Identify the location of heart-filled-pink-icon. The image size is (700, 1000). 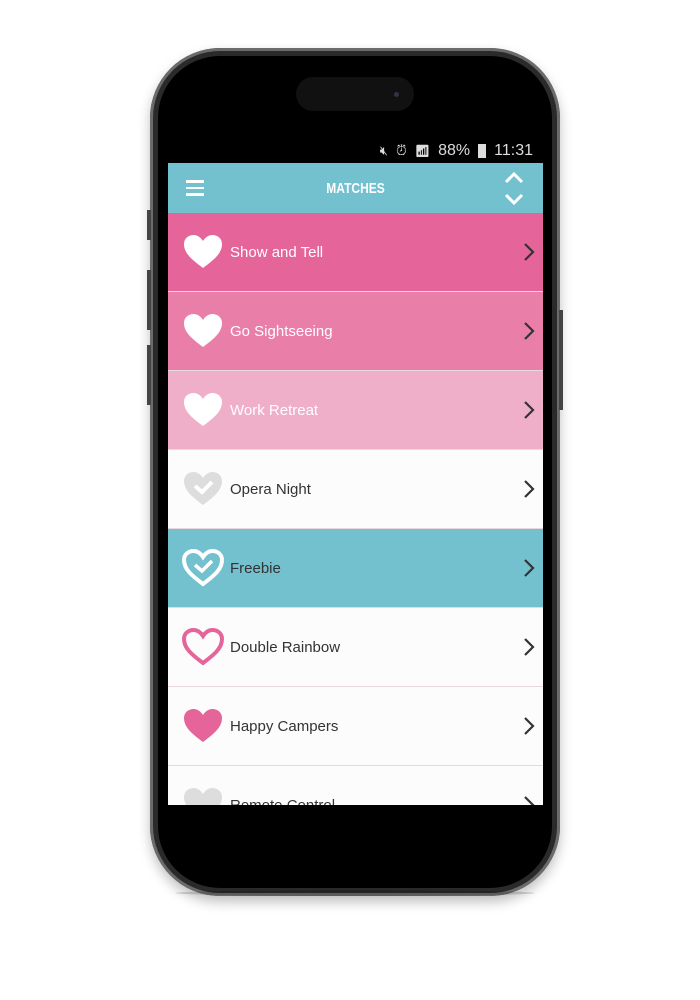
(203, 725).